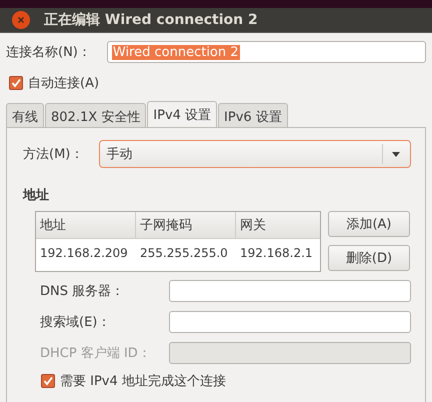 Image resolution: width=432 pixels, height=402 pixels. Describe the element at coordinates (176, 52) in the screenshot. I see `field-value: Wired connection 2` at that location.